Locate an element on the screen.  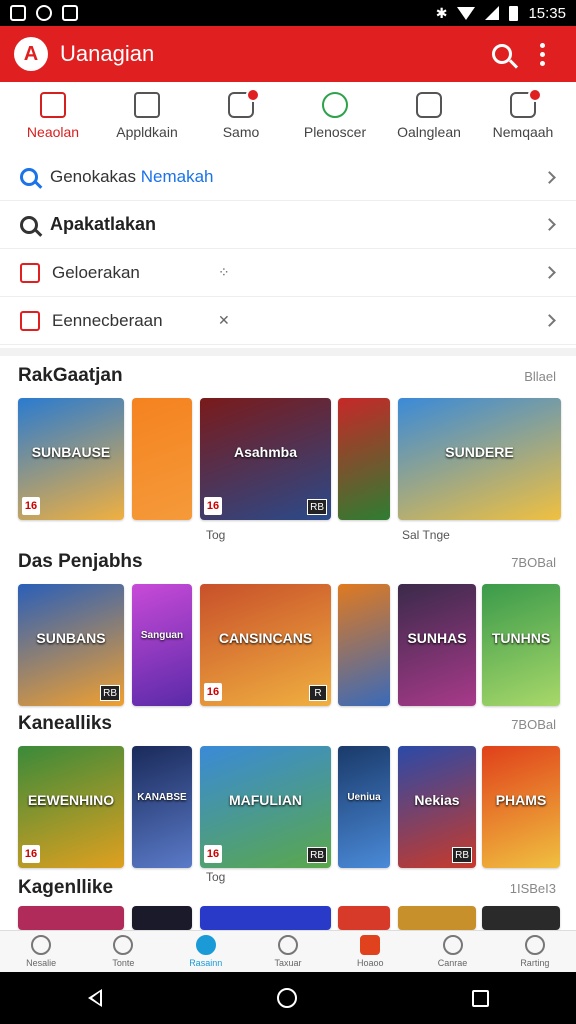
tab-category-2: Samo is located at coordinates (241, 122).